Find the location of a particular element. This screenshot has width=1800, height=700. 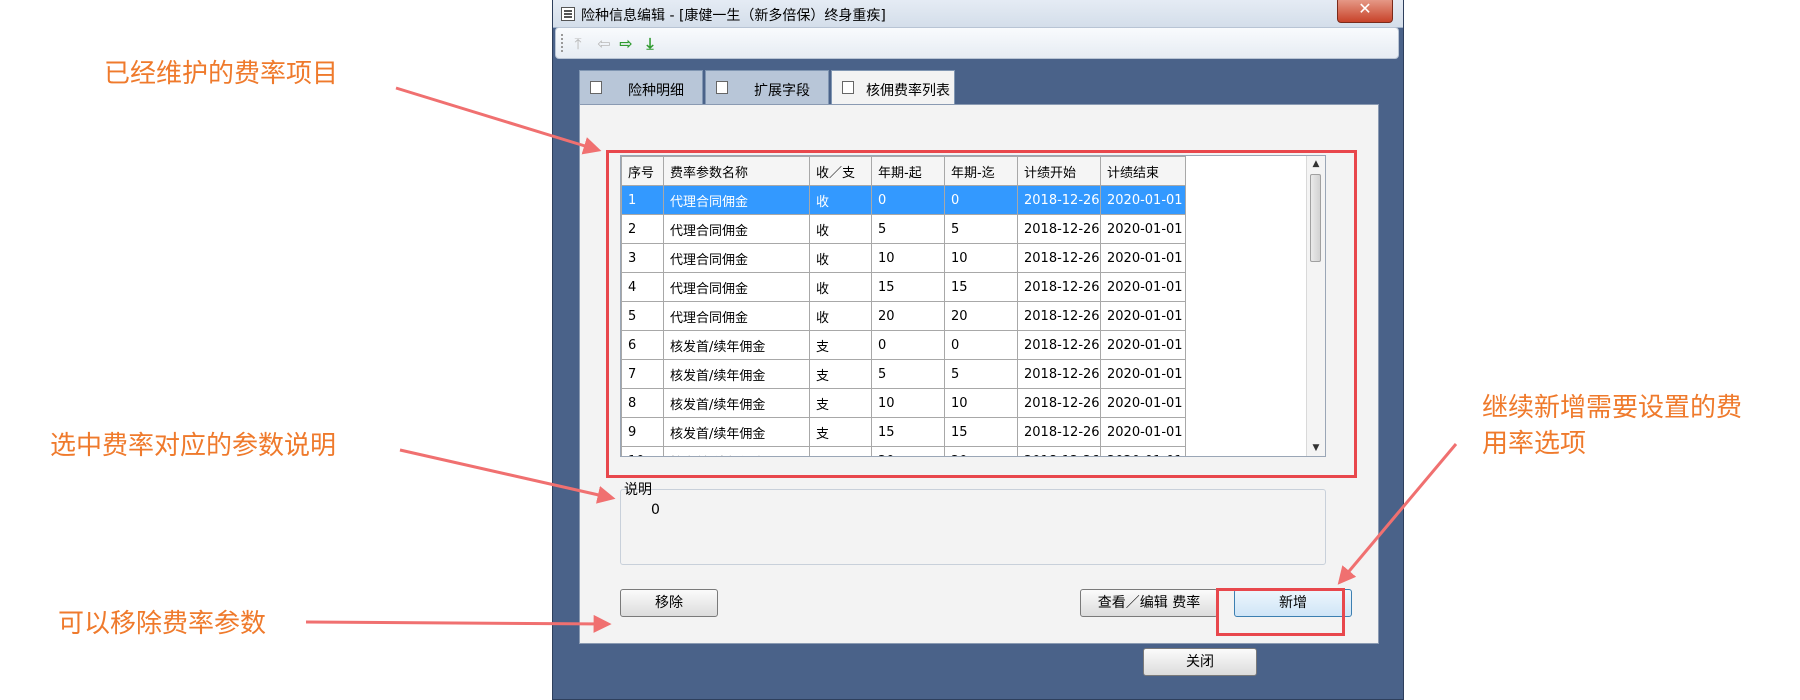

arrow-to-description is located at coordinates (507, 476).